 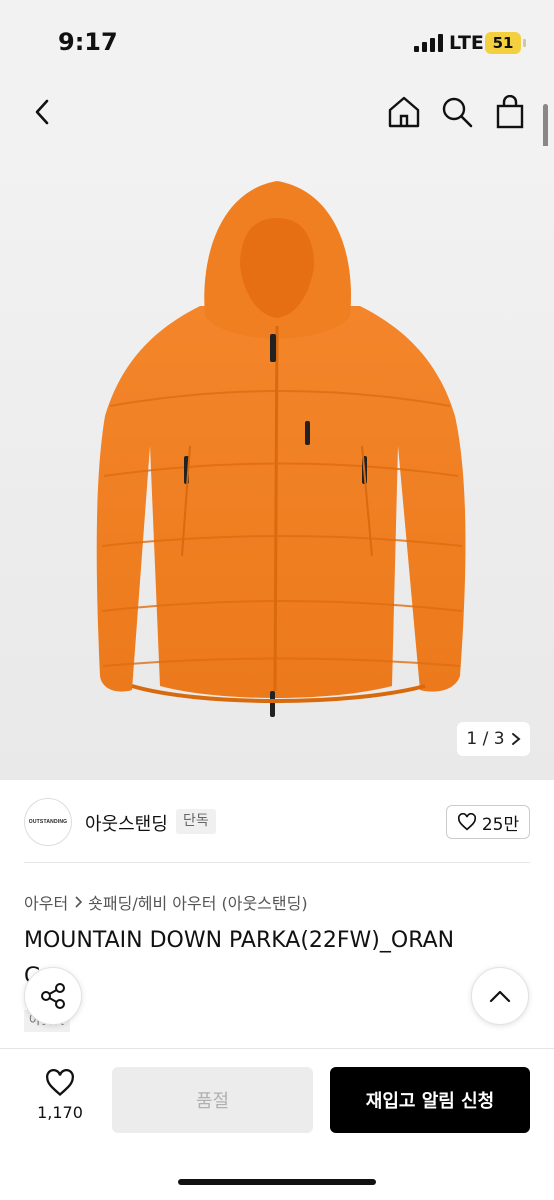 What do you see at coordinates (277, 40) in the screenshot?
I see `status-bar: 9:17 LTE 51` at bounding box center [277, 40].